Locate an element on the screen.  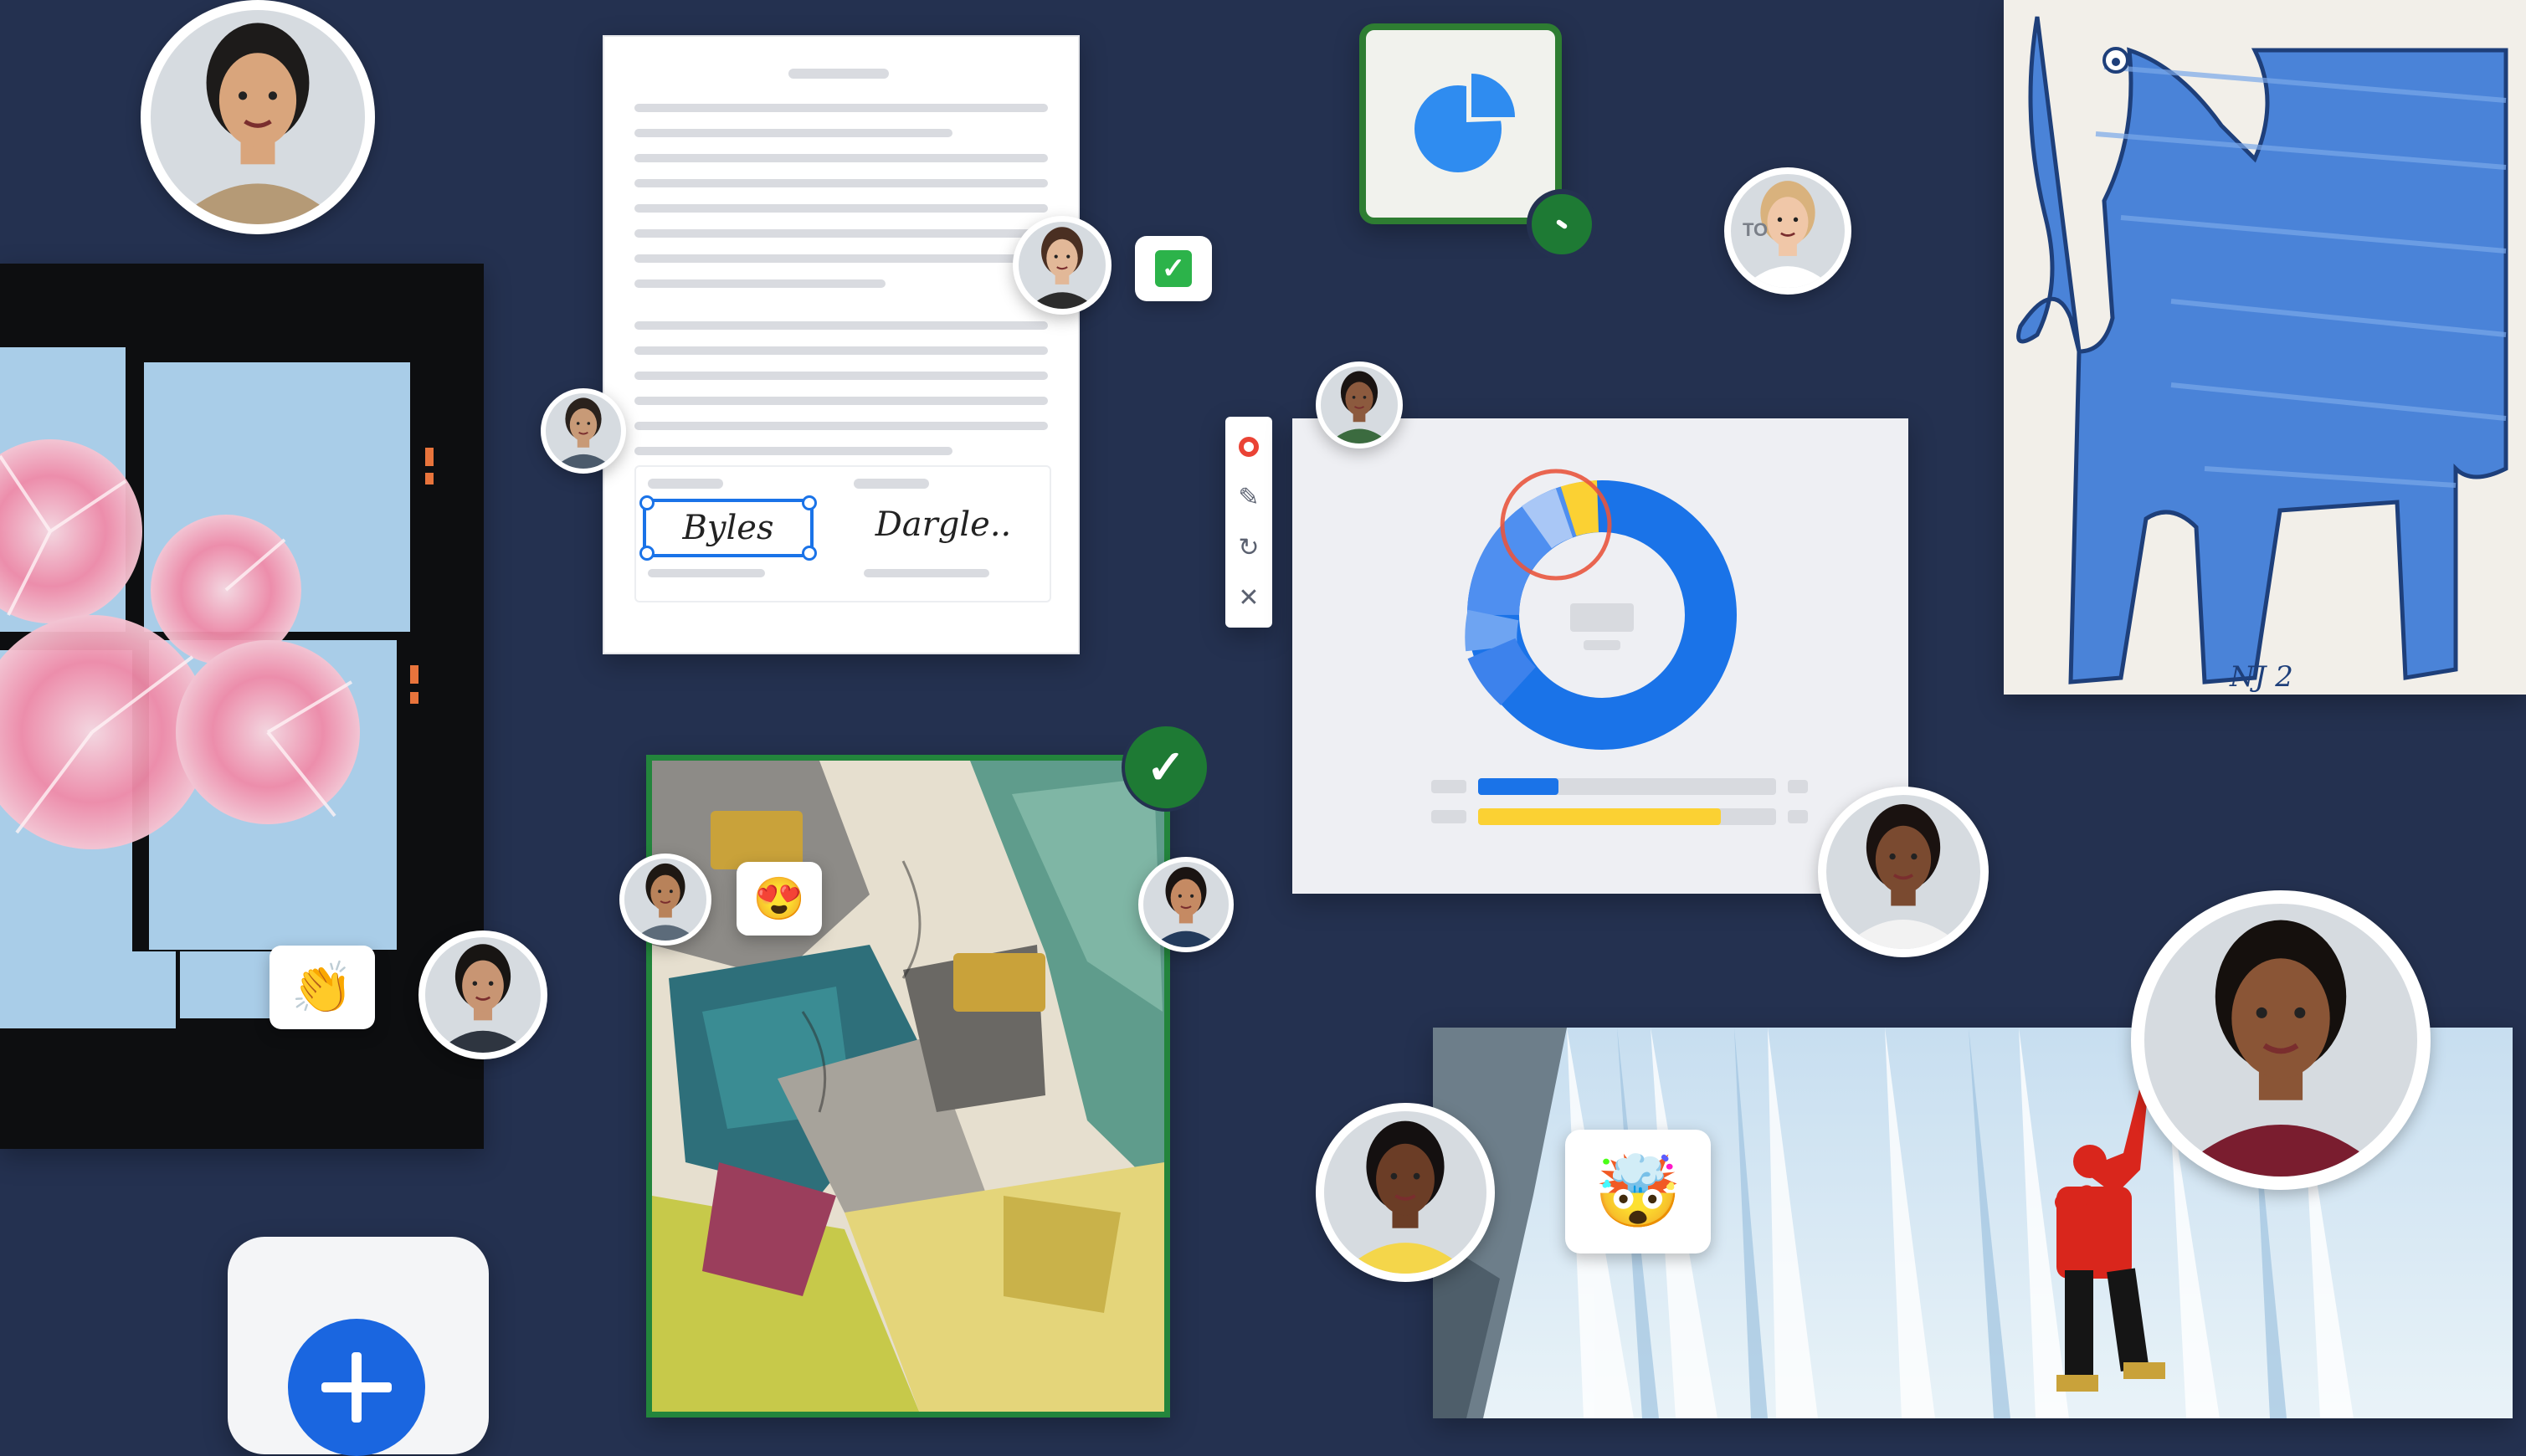
donut-chart-card is located at coordinates (1600, 656).